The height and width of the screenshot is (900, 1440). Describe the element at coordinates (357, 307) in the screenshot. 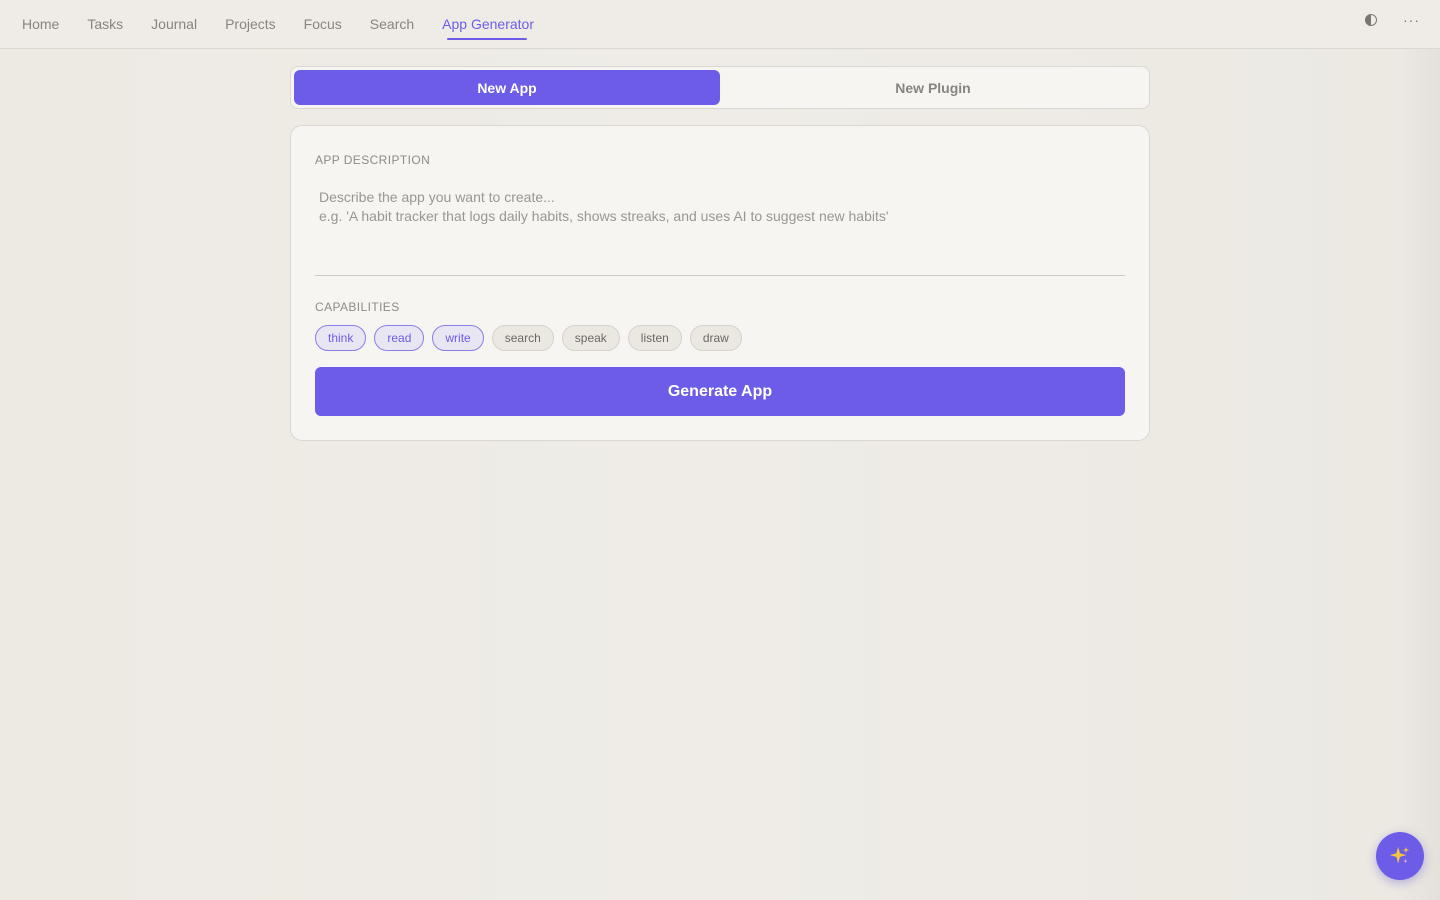

I see `capabilities-label: CAPABILITIES` at that location.